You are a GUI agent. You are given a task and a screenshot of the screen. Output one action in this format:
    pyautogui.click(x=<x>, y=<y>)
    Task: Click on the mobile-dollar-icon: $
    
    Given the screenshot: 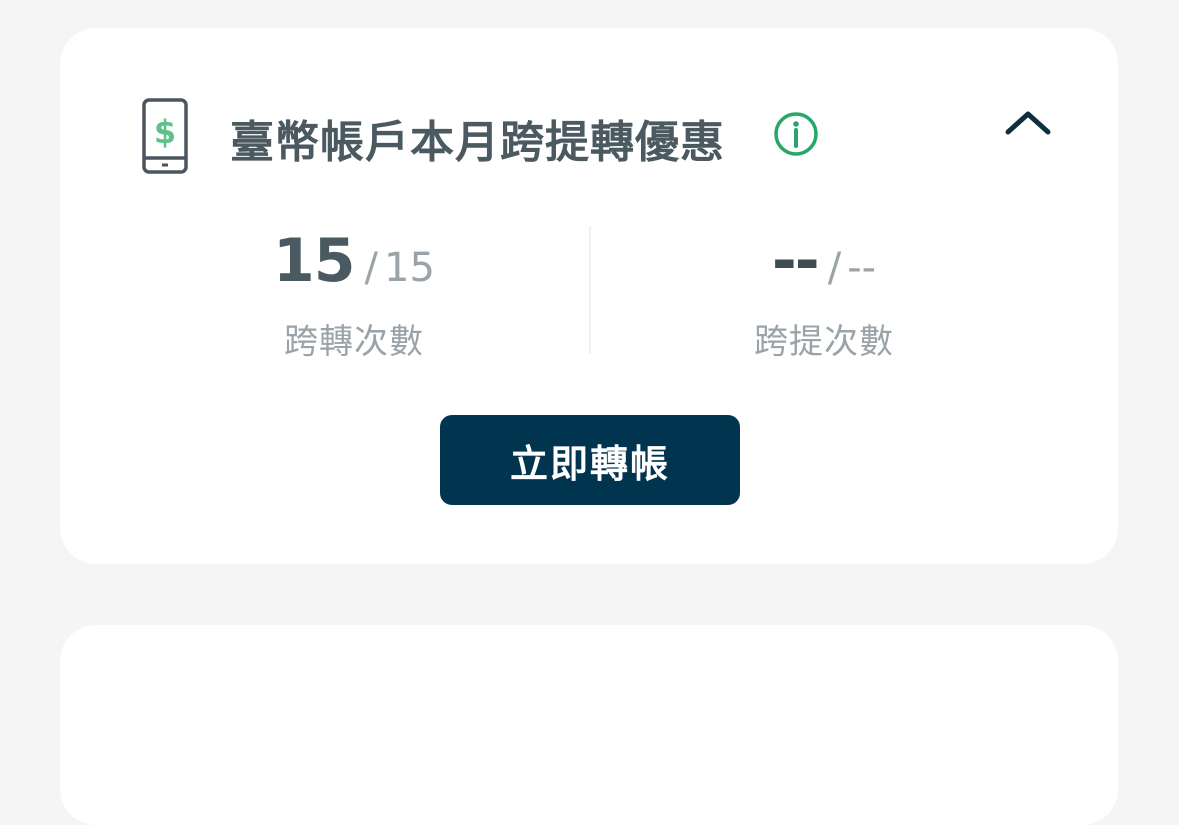 What is the action you would take?
    pyautogui.click(x=165, y=136)
    